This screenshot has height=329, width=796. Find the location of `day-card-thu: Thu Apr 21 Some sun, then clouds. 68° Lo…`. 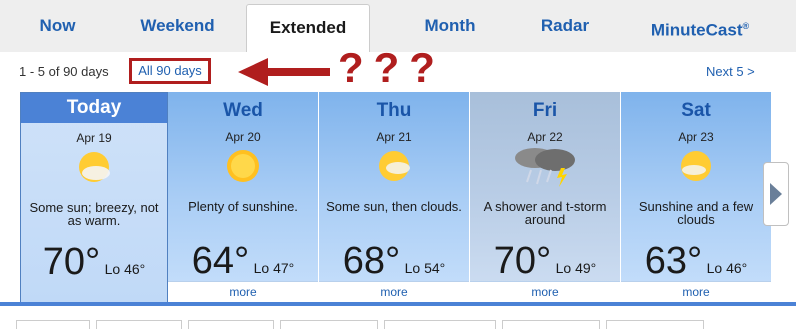

day-card-thu: Thu Apr 21 Some sun, then clouds. 68° Lo… is located at coordinates (394, 197).